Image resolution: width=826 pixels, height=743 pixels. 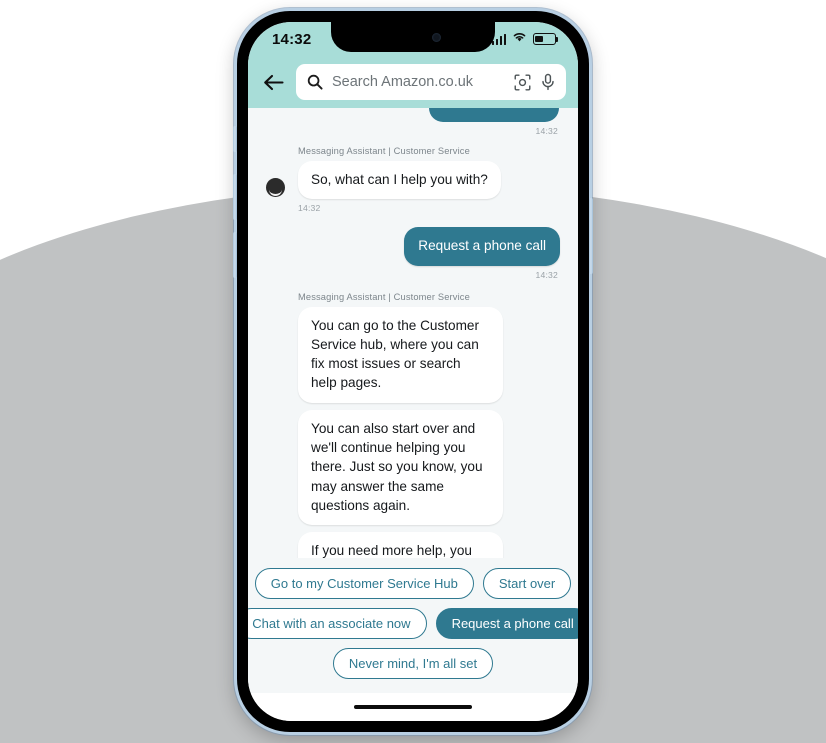 I want to click on microphone-icon, so click(x=548, y=82).